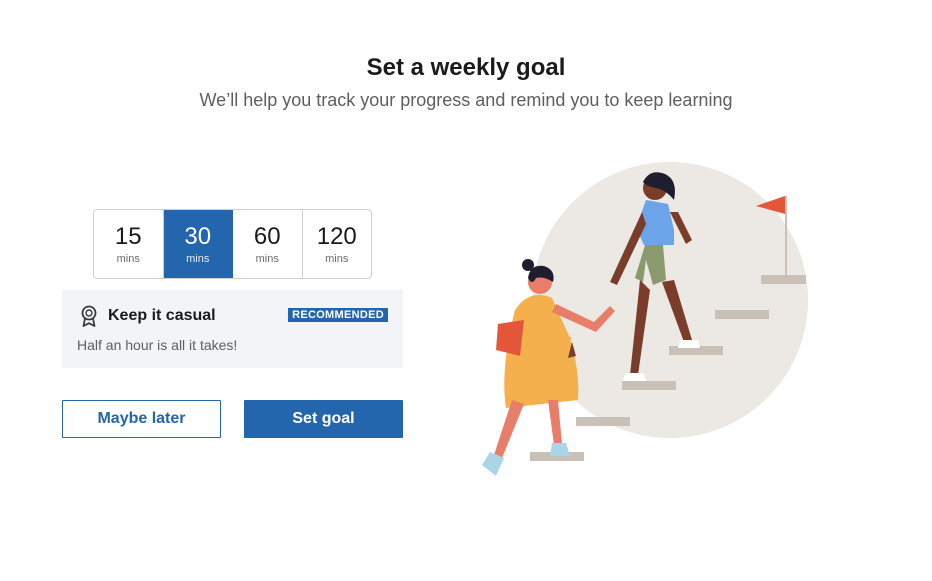 The width and height of the screenshot is (932, 581). I want to click on goal-option-value: 30, so click(198, 236).